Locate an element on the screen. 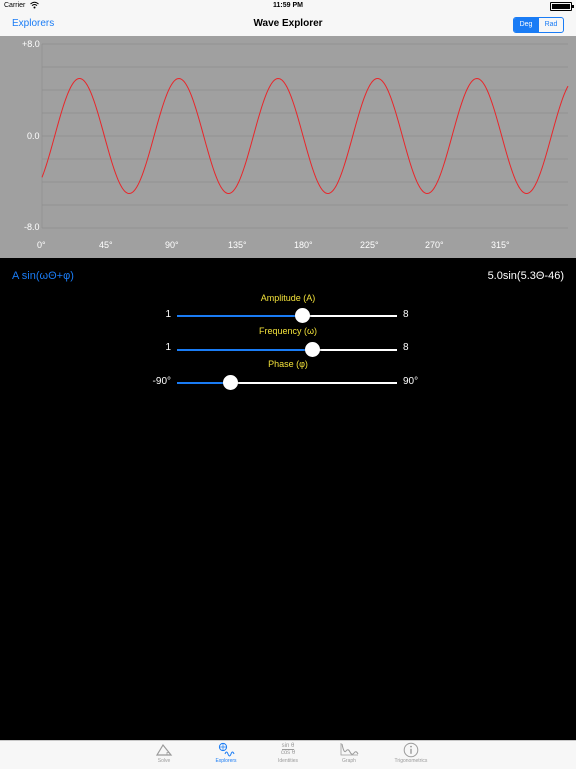  amplitude-slider is located at coordinates (287, 315).